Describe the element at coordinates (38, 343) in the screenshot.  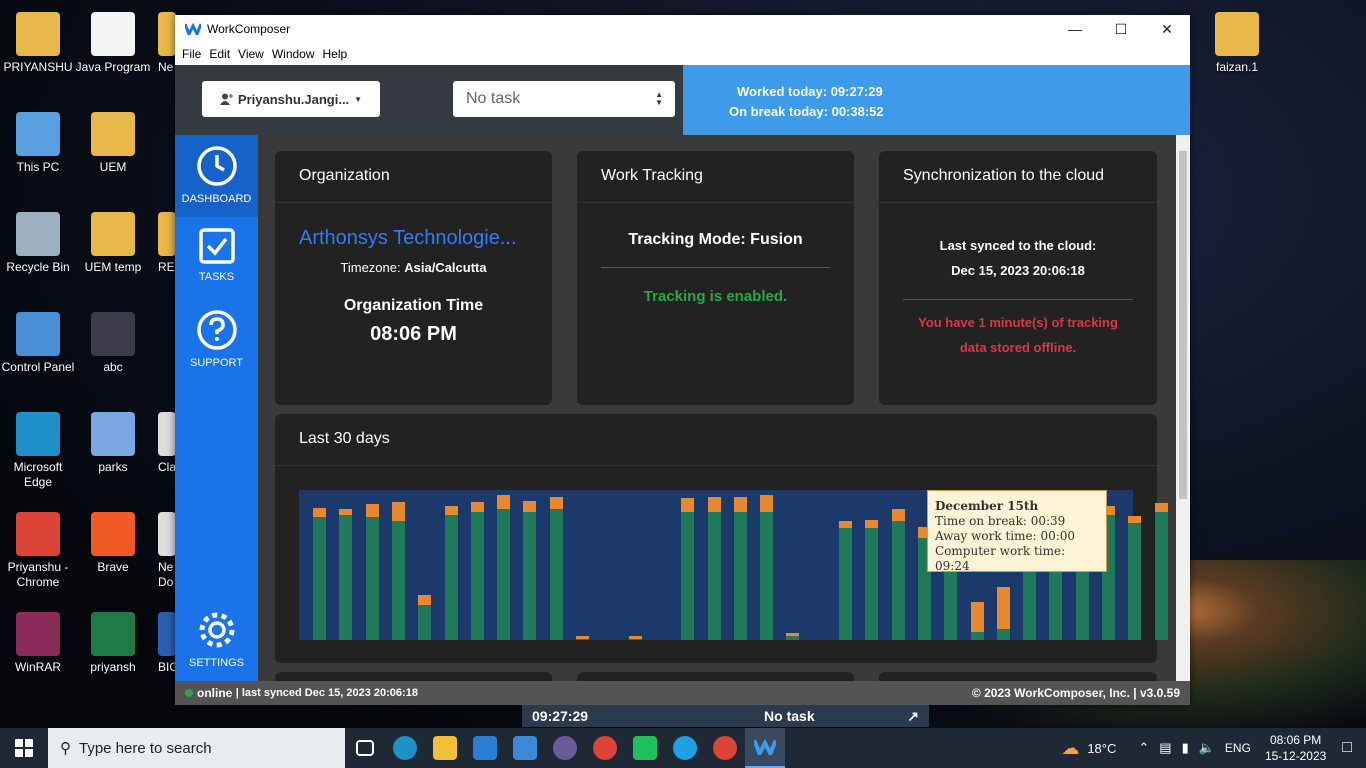
I see `desktop-icon: Control Panel` at that location.